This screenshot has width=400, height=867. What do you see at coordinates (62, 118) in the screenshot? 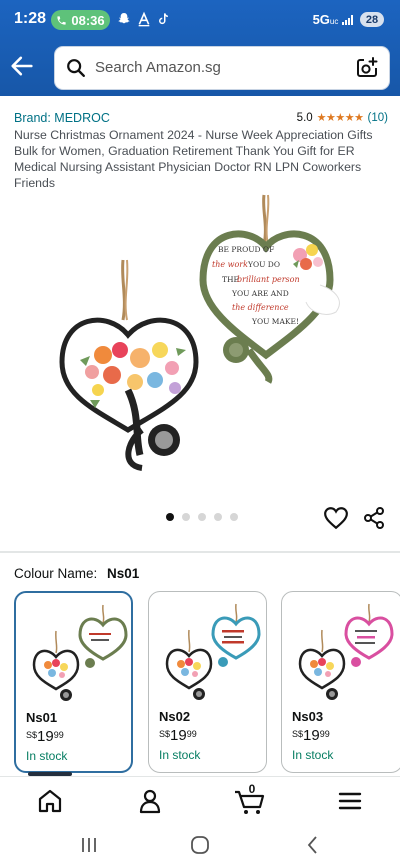
I see `brand-link: Brand: MEDROC` at bounding box center [62, 118].